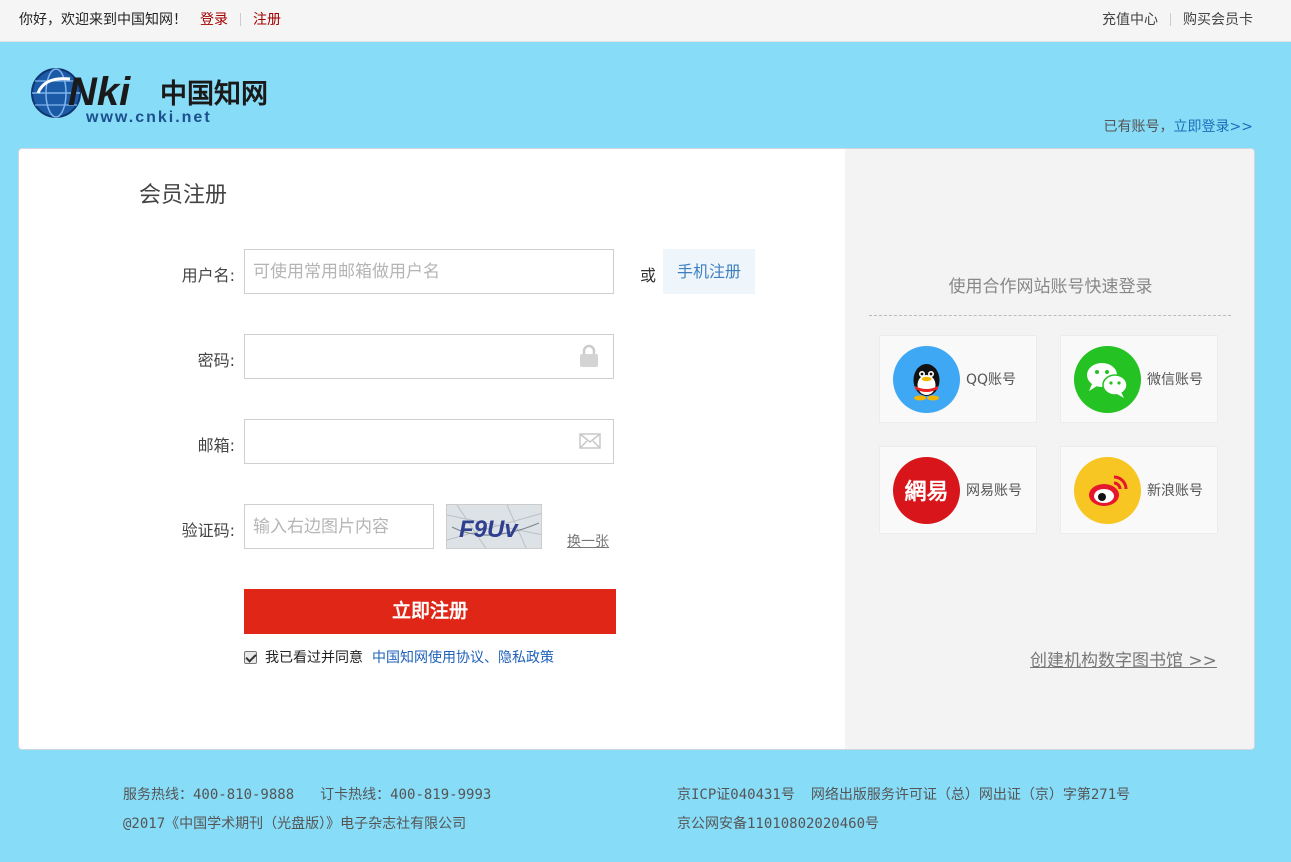  I want to click on page-title: 会员注册, so click(183, 195).